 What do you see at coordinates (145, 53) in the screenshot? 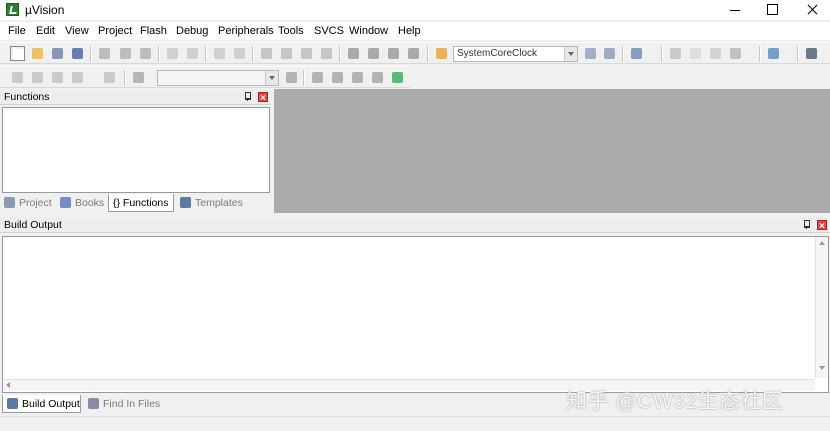
I see `paste-icon` at bounding box center [145, 53].